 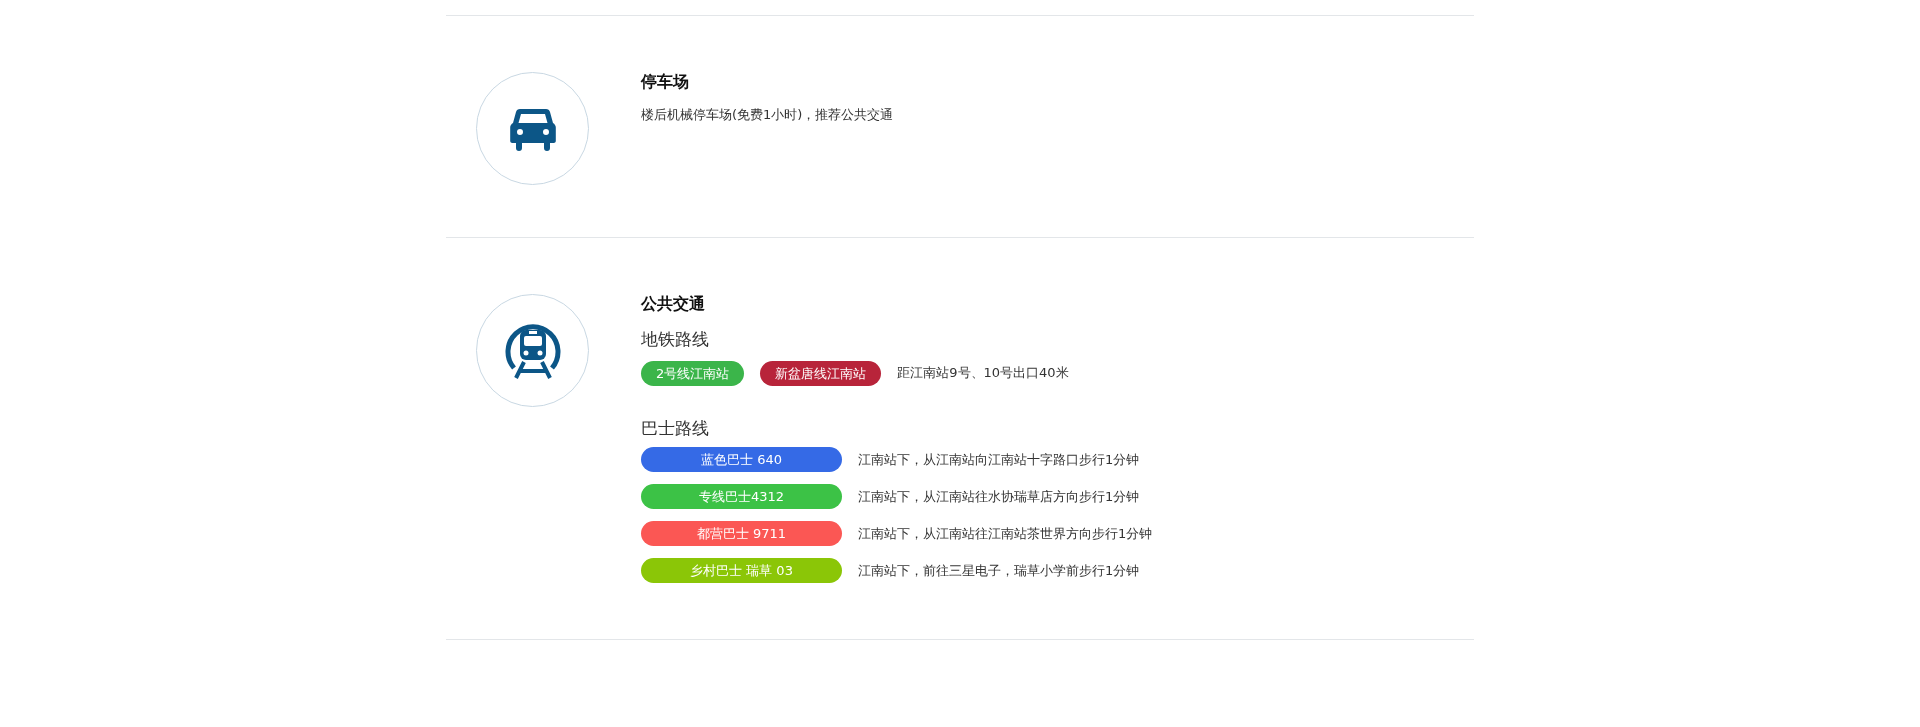 I want to click on bus-route-tag: 蓝色巴士 640, so click(x=741, y=460).